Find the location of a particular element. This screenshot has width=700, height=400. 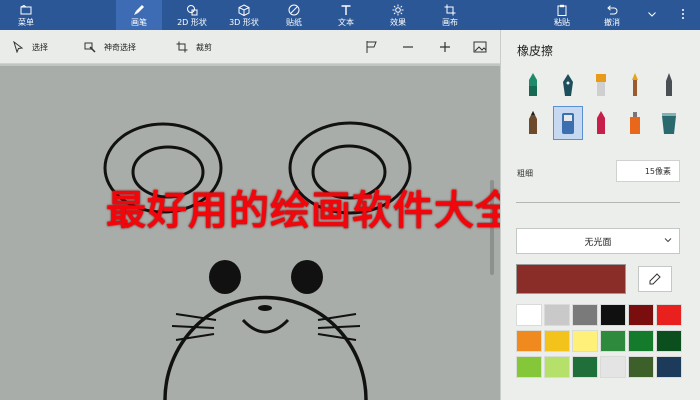

brush-eraser is located at coordinates (568, 123).